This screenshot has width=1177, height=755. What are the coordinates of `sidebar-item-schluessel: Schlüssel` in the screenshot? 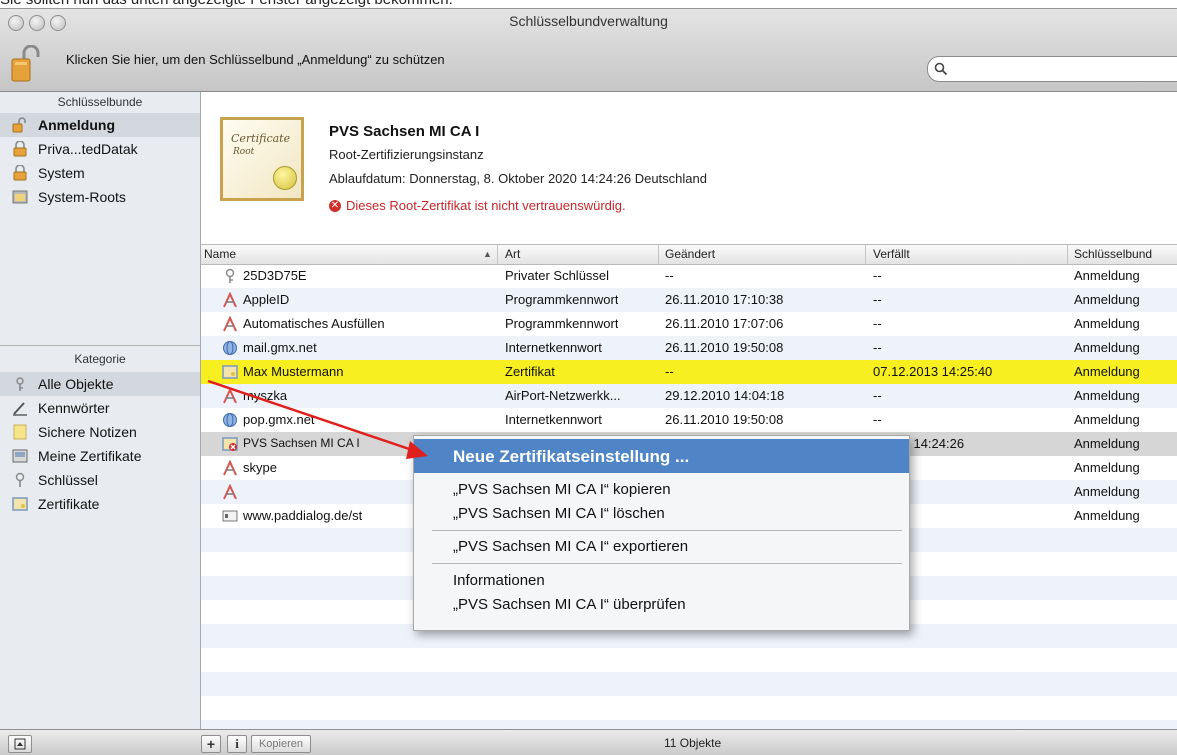 It's located at (103, 480).